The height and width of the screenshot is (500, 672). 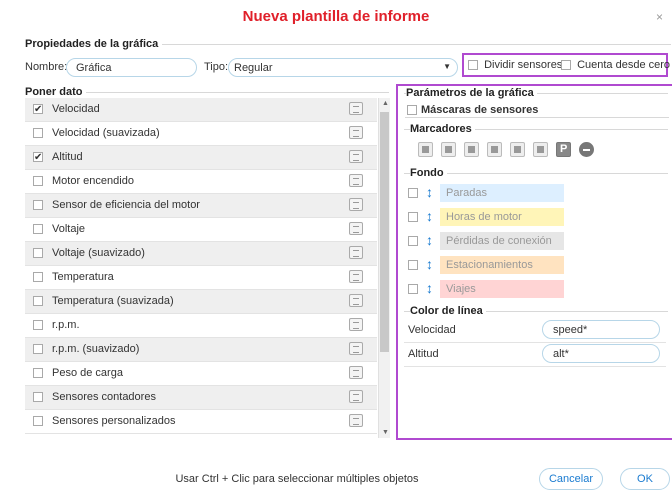 I want to click on list-item: ✔ Velocidad, so click(x=201, y=110).